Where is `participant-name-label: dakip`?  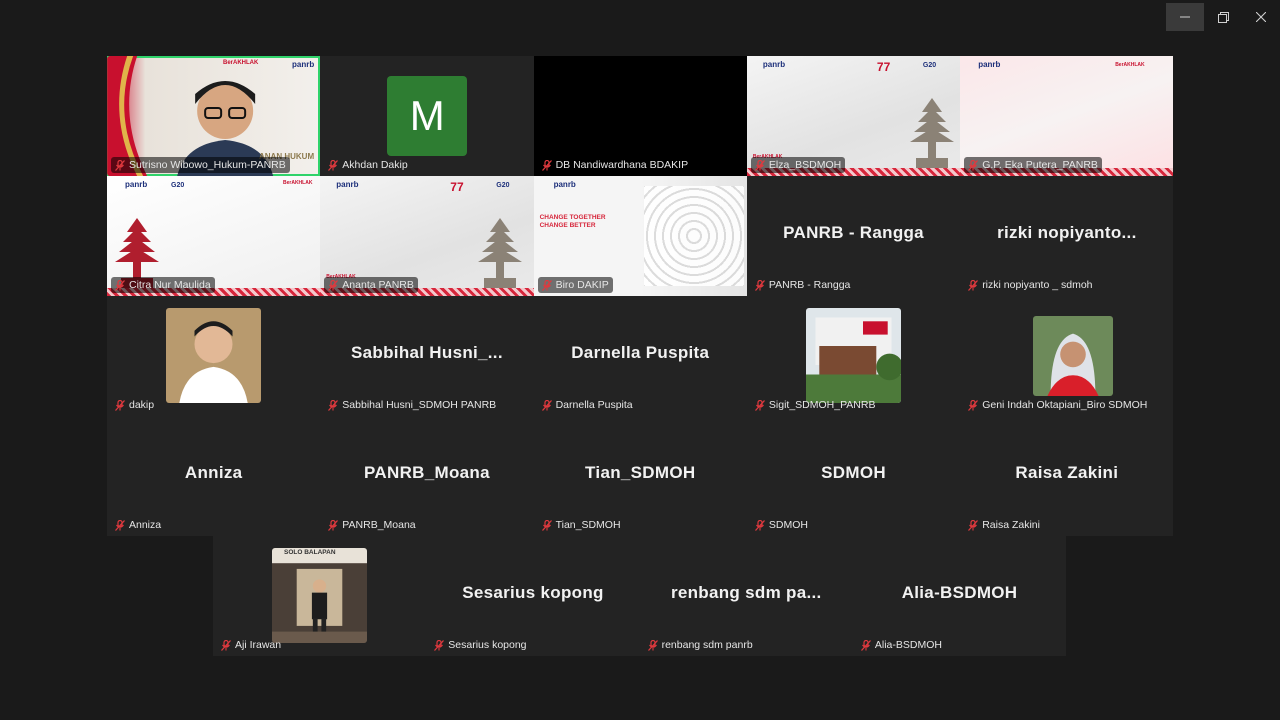
participant-name-label: dakip is located at coordinates (134, 405).